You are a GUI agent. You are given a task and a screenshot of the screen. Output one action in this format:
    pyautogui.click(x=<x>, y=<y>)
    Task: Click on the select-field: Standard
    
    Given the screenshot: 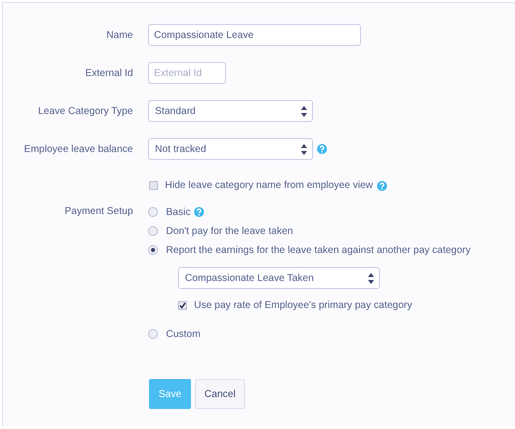 What is the action you would take?
    pyautogui.click(x=230, y=111)
    